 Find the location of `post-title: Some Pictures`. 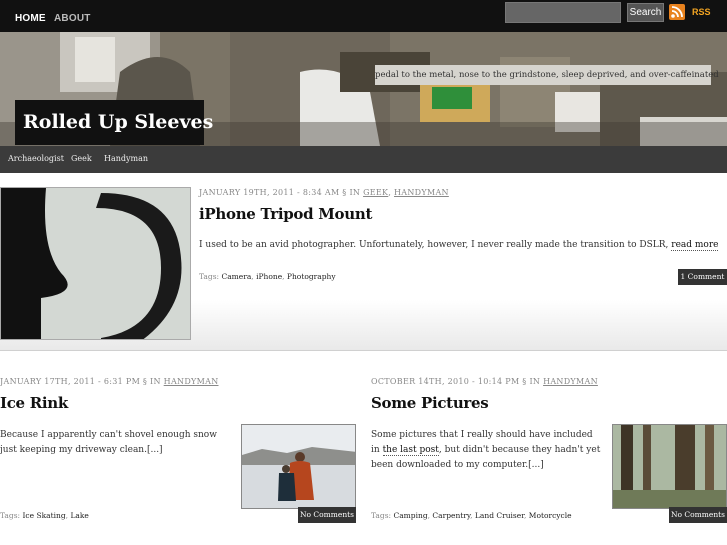

post-title: Some Pictures is located at coordinates (430, 403).